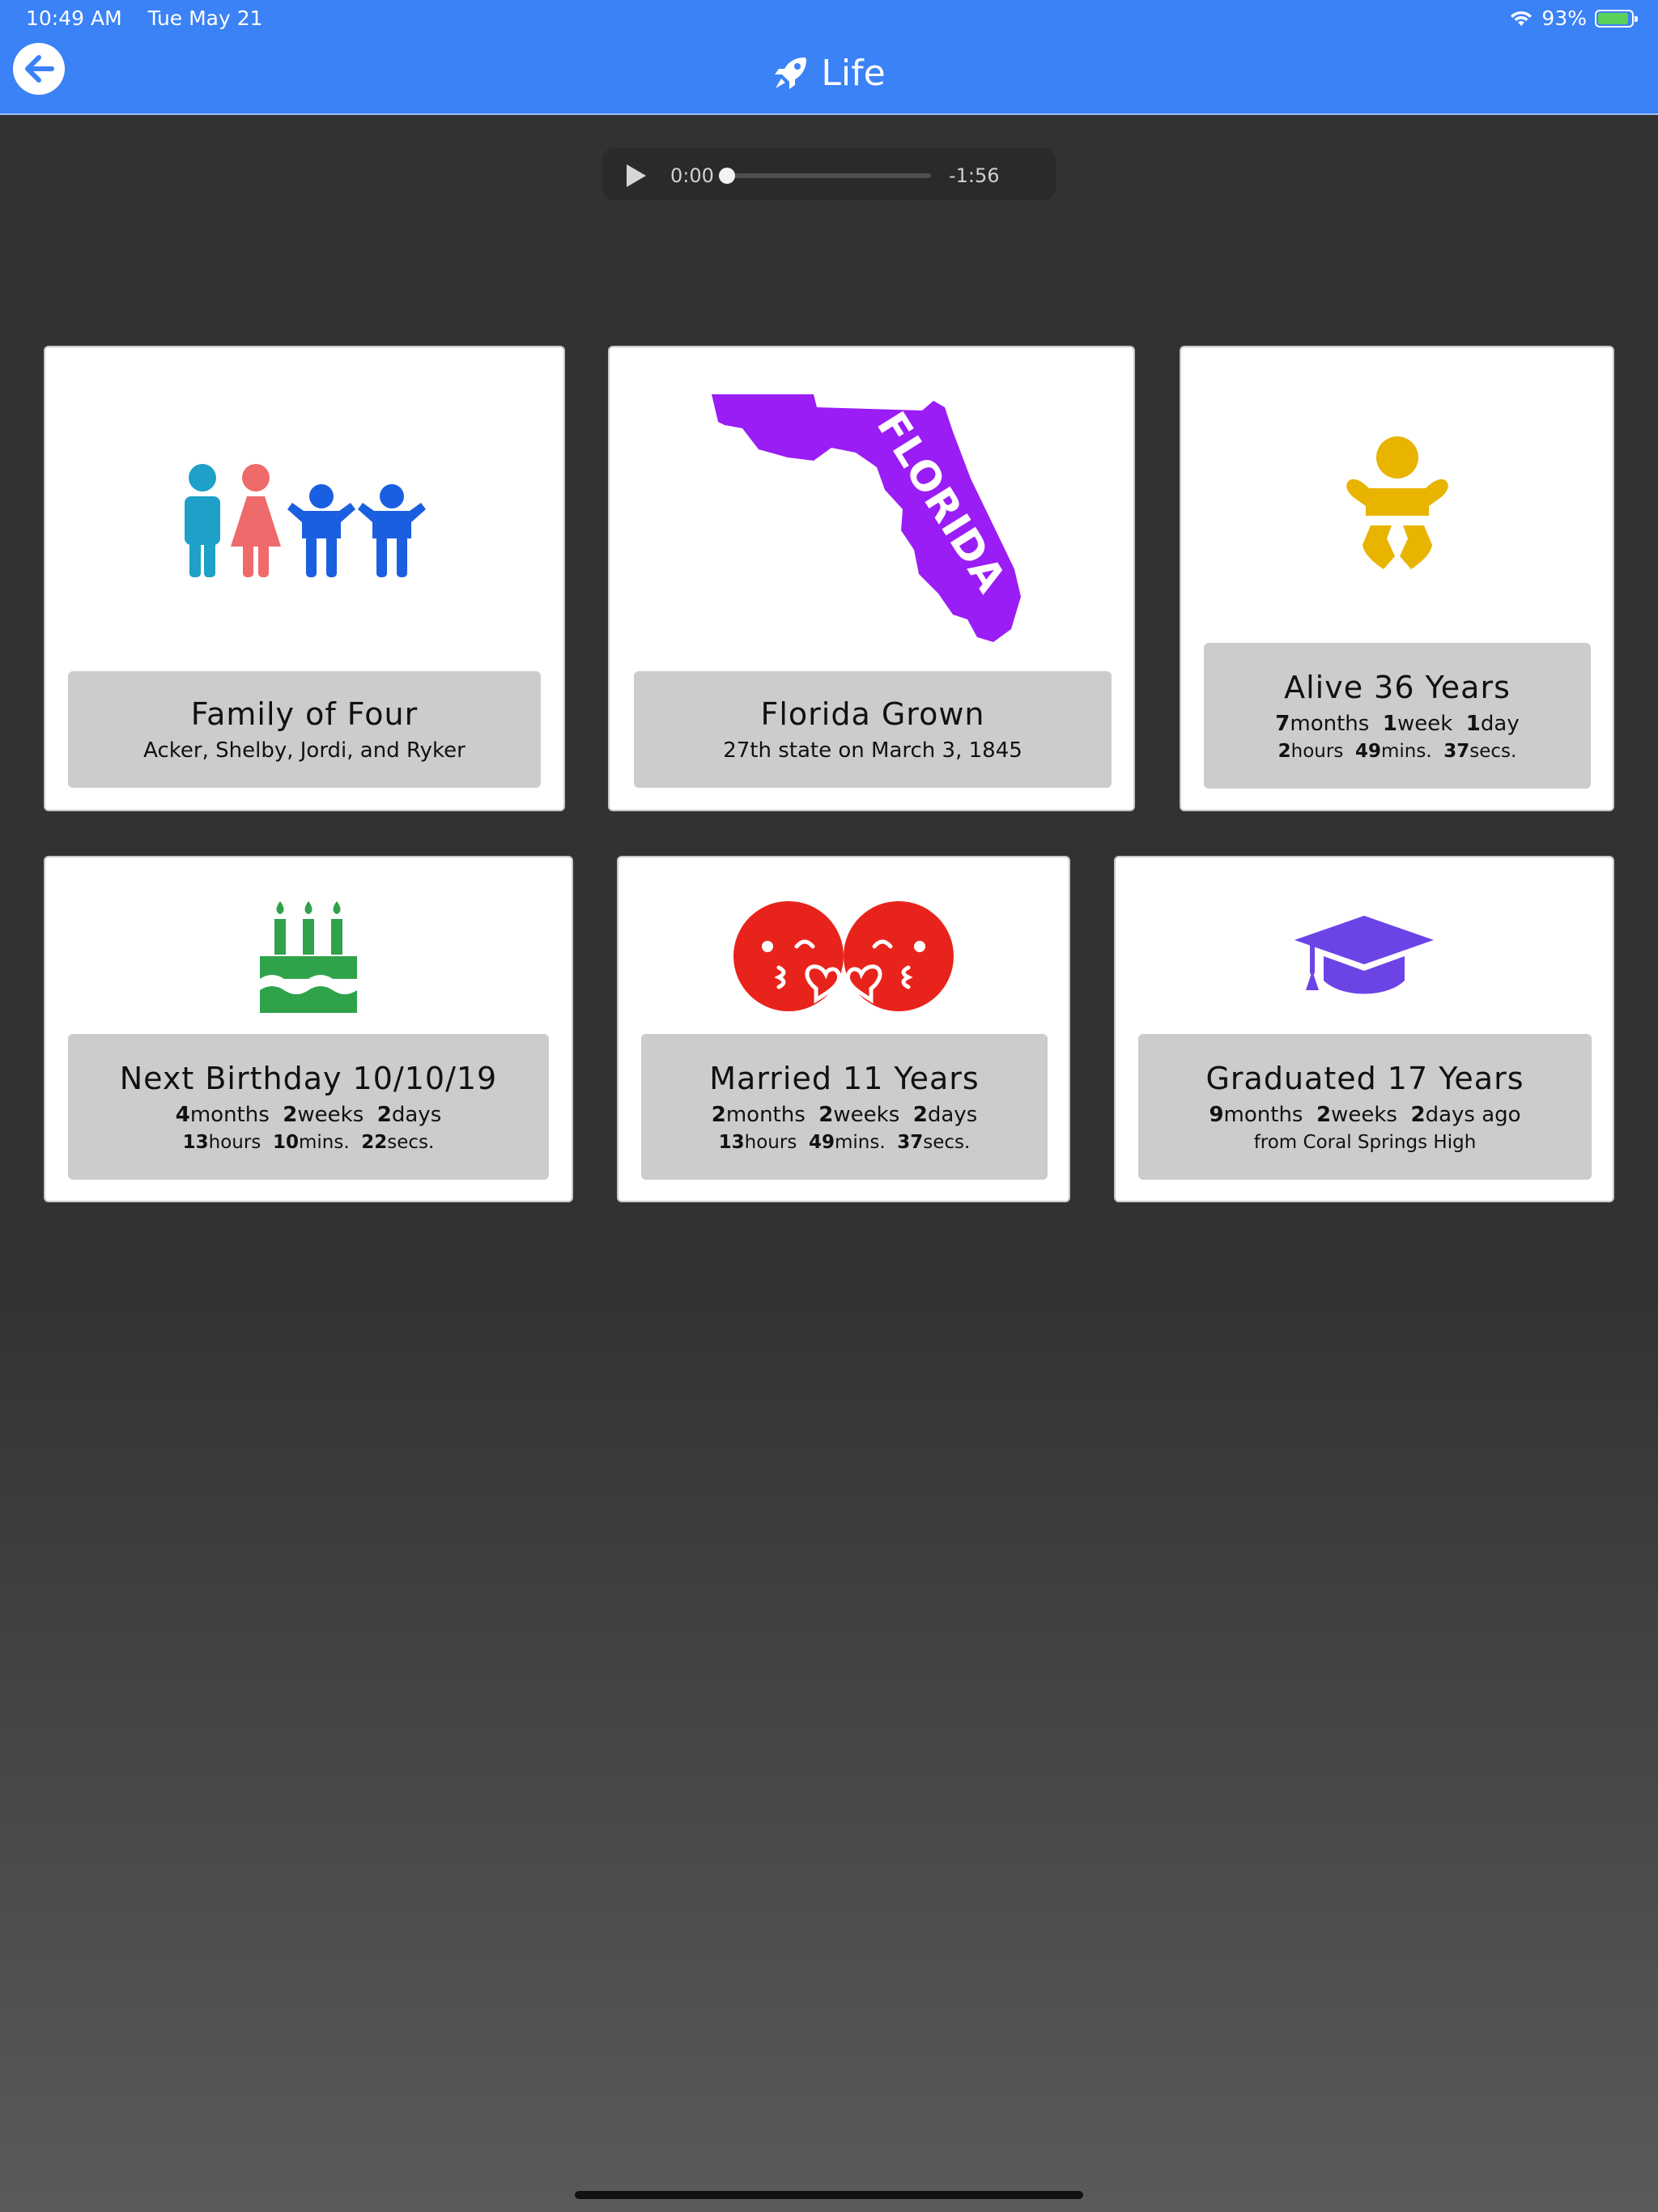 The height and width of the screenshot is (2212, 1658). Describe the element at coordinates (182, 1115) in the screenshot. I see `value: 4` at that location.